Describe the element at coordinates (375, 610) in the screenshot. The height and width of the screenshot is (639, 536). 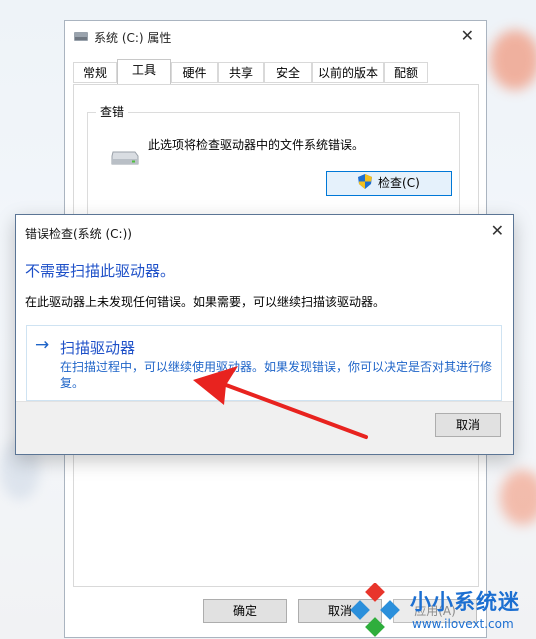
I see `watermark-logo-icon` at that location.